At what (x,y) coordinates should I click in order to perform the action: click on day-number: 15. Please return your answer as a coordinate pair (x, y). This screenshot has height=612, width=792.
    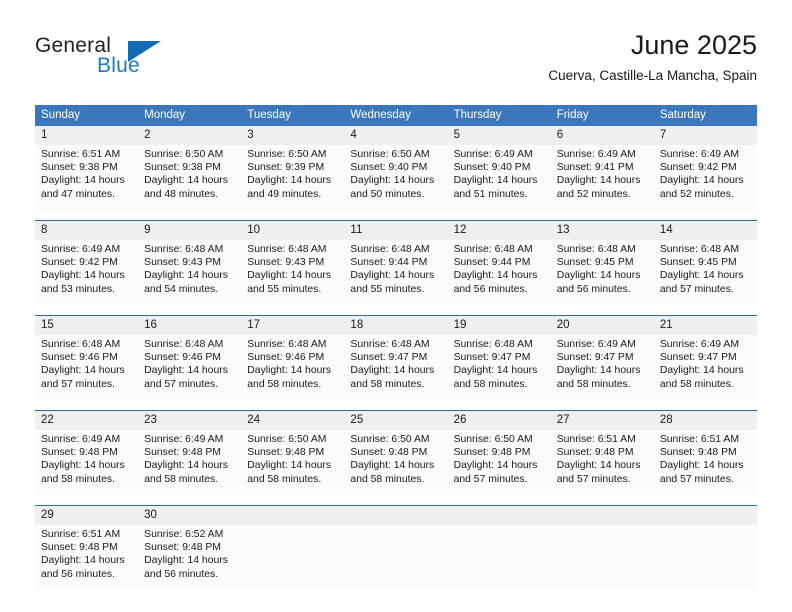
    Looking at the image, I should click on (86, 325).